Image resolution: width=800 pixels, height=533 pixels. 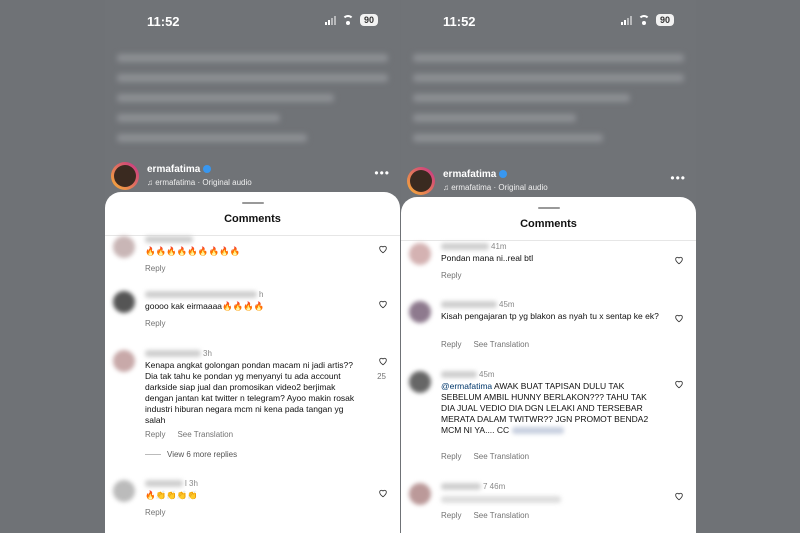 I want to click on comment-header: 3h, so click(x=178, y=353).